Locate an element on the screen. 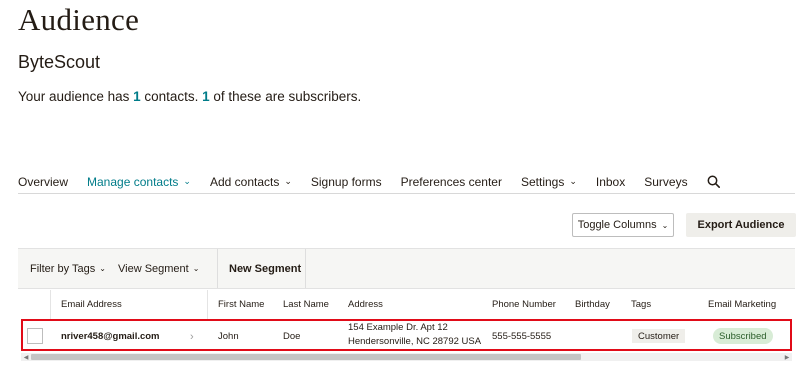  audience-name: ByteScout is located at coordinates (59, 62).